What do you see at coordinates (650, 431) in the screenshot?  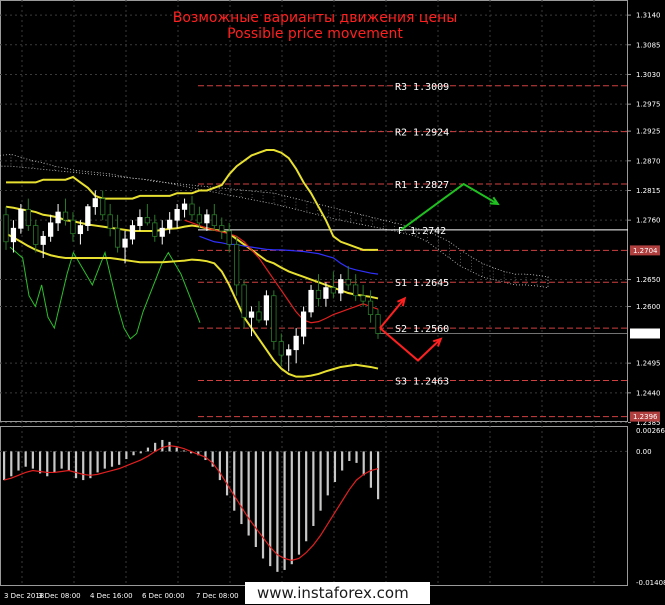 I see `macd-y-tick-label: 0.00266` at bounding box center [650, 431].